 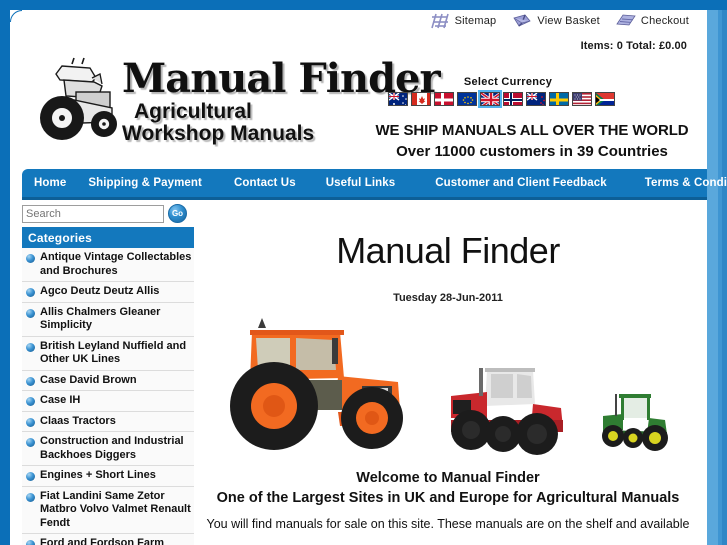 I want to click on currency-selector: Select Currency, so click(x=508, y=92).